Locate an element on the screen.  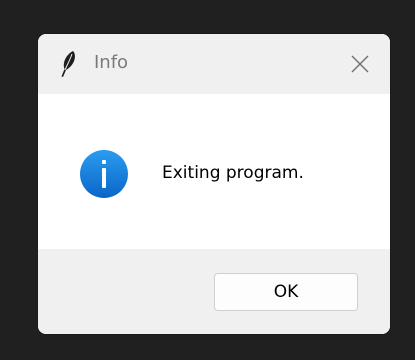
close-button is located at coordinates (360, 64).